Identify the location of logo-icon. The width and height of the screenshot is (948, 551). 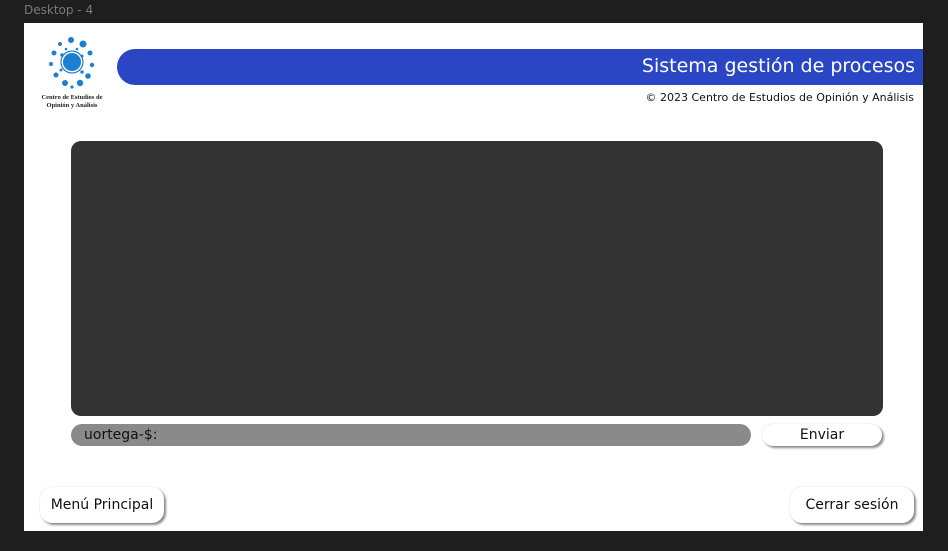
(72, 63).